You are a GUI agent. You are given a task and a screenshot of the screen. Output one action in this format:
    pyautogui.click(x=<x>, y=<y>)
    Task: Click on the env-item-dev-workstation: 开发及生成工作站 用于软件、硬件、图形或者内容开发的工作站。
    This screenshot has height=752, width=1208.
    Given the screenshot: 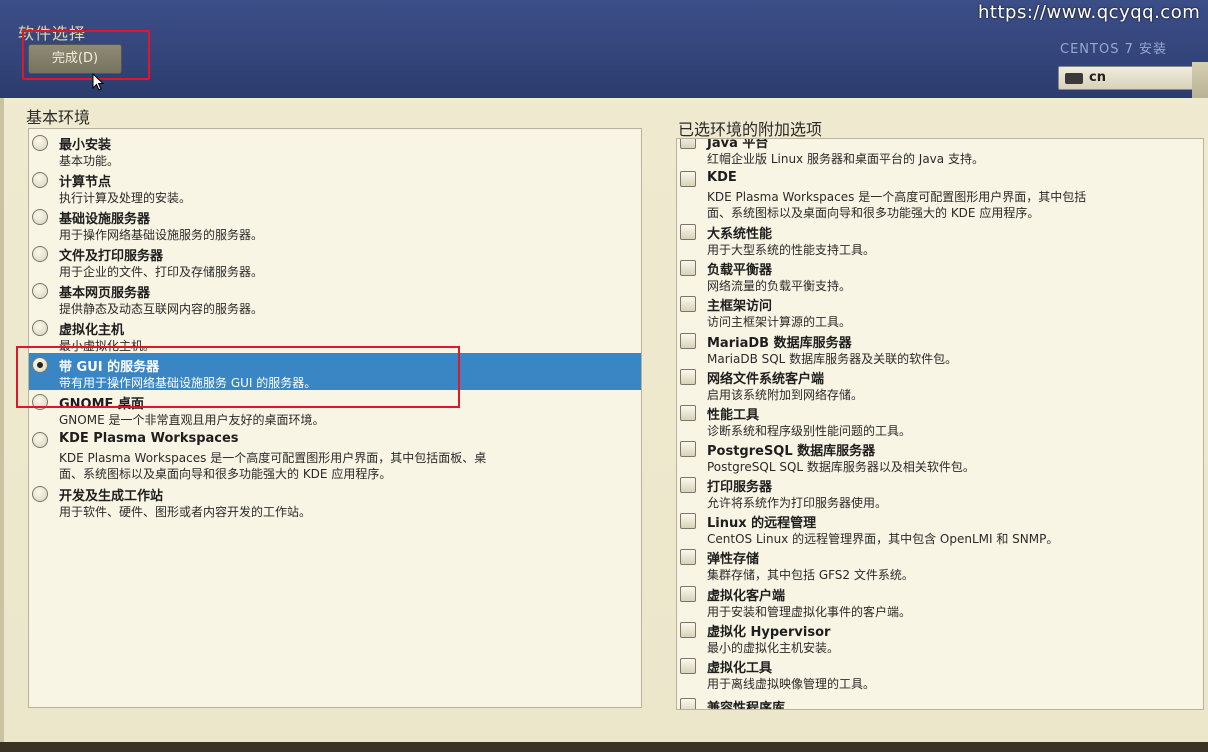 What is the action you would take?
    pyautogui.click(x=335, y=500)
    